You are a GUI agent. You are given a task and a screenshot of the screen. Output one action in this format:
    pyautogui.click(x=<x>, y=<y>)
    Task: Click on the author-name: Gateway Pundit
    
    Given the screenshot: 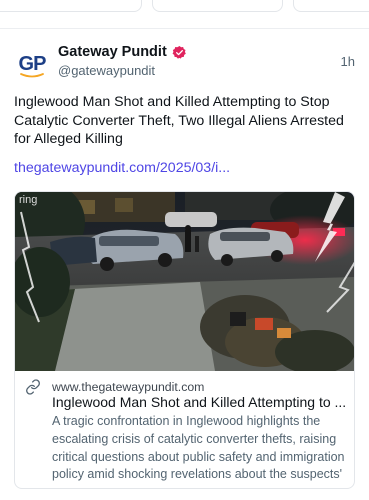 What is the action you would take?
    pyautogui.click(x=112, y=52)
    